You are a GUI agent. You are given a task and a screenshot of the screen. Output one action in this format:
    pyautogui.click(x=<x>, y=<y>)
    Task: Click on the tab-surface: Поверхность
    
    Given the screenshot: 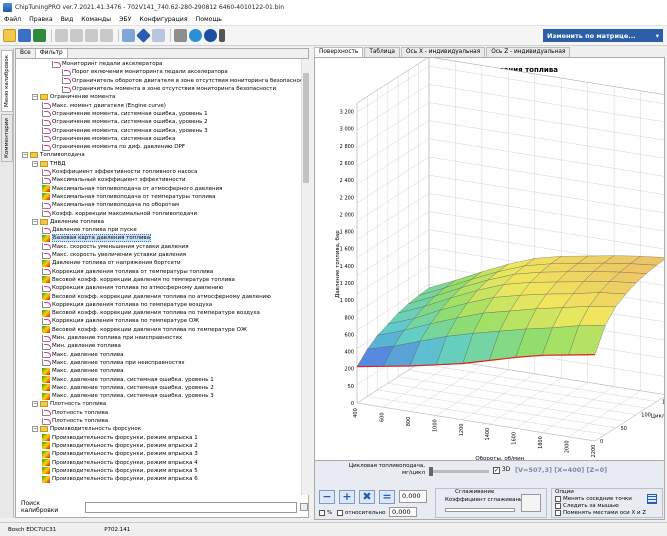 What is the action you would take?
    pyautogui.click(x=339, y=52)
    